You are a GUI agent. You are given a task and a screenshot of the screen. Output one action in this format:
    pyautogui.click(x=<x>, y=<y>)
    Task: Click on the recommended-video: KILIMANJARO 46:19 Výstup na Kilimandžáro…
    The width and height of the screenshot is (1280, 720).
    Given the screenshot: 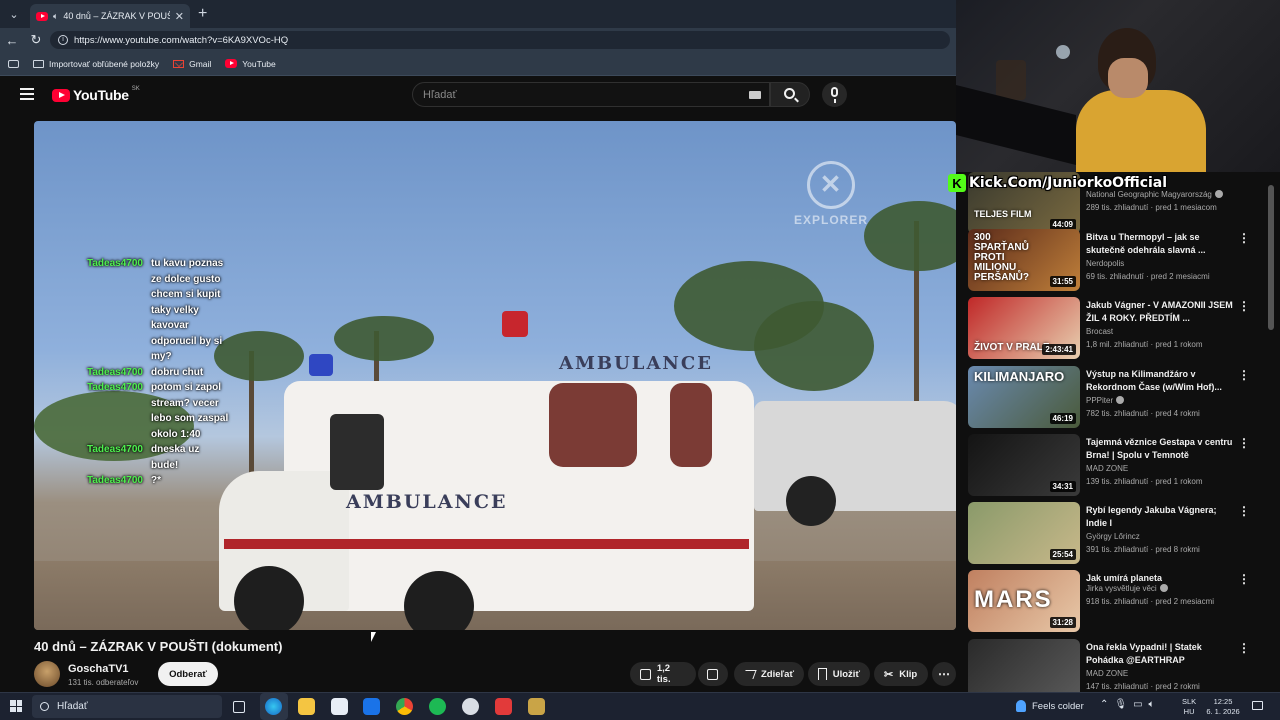 What is the action you would take?
    pyautogui.click(x=1118, y=397)
    